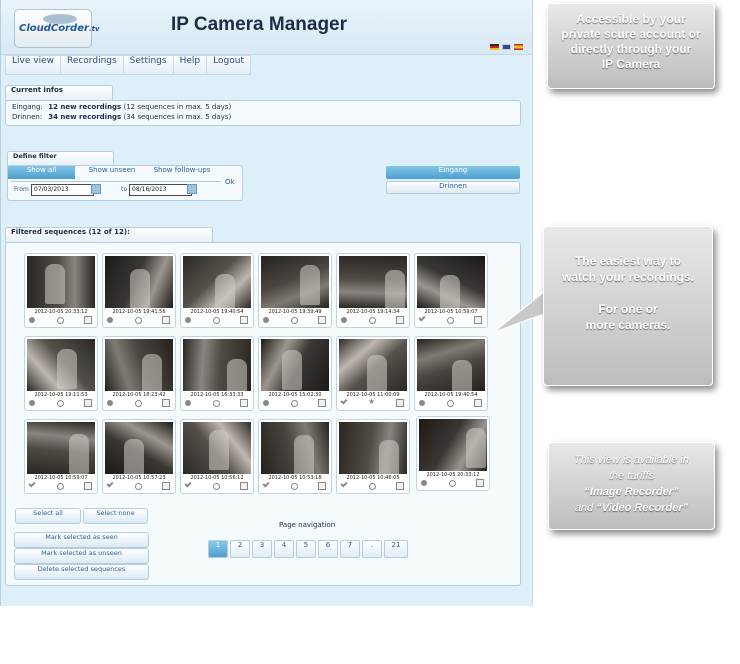 The image size is (740, 664). What do you see at coordinates (57, 28) in the screenshot?
I see `cloudcorder-logo: CloudCorder.tv` at bounding box center [57, 28].